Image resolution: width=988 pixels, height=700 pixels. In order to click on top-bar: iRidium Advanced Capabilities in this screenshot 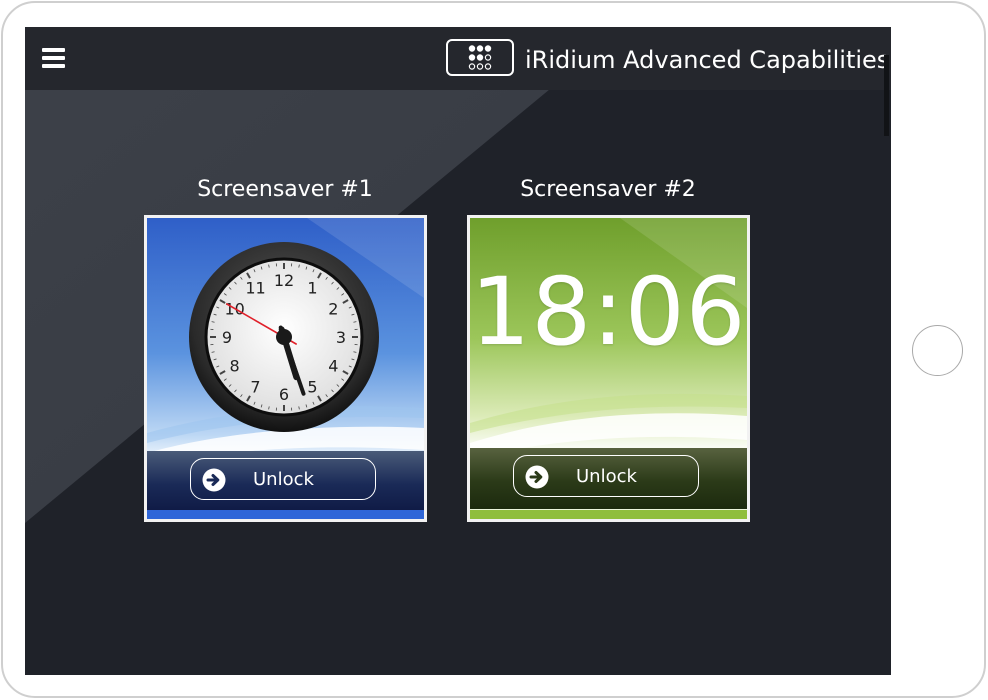, I will do `click(458, 58)`.